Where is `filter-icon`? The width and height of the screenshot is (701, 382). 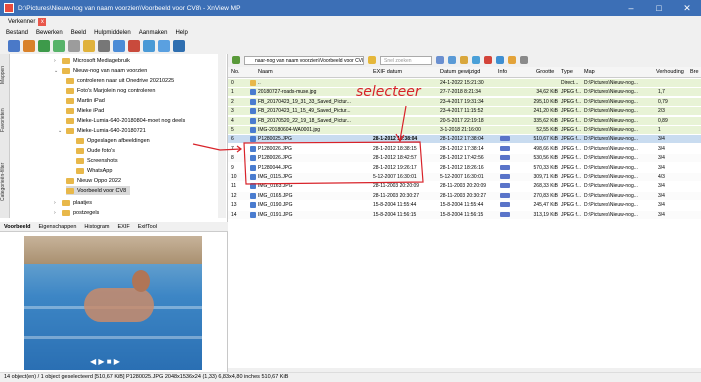 filter-icon is located at coordinates (440, 60).